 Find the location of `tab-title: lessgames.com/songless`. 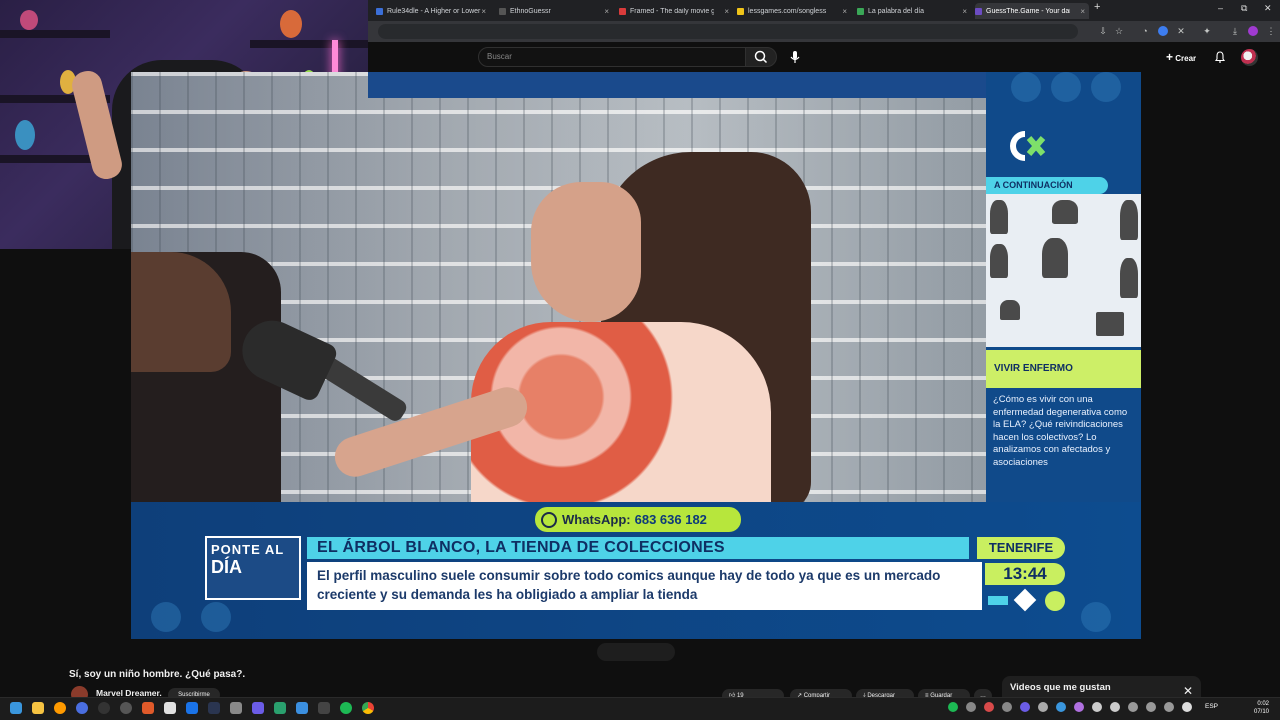

tab-title: lessgames.com/songless is located at coordinates (787, 11).